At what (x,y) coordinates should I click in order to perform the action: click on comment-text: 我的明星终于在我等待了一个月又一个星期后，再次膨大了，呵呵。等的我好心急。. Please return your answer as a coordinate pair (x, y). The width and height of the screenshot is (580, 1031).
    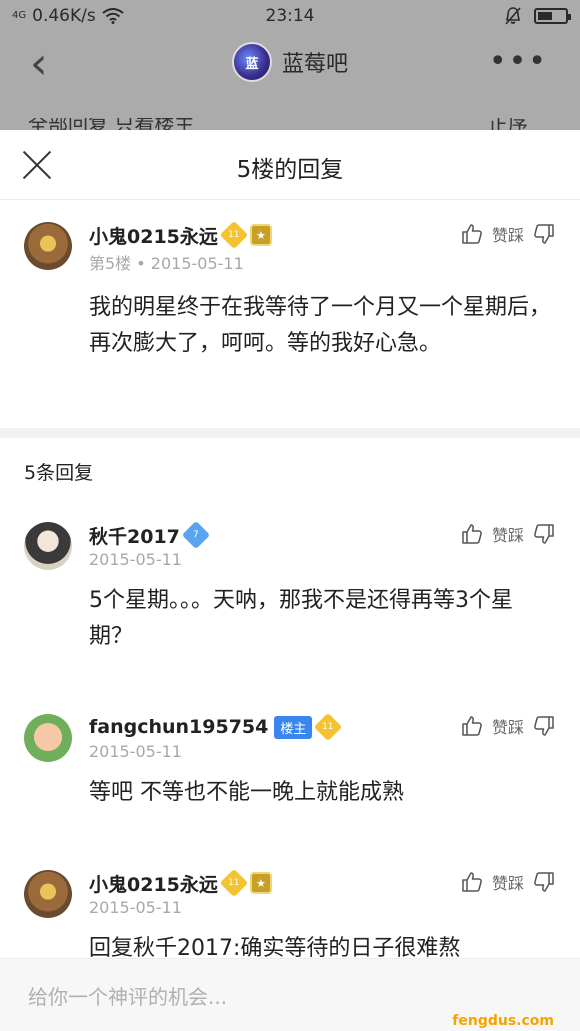
    Looking at the image, I should click on (320, 325).